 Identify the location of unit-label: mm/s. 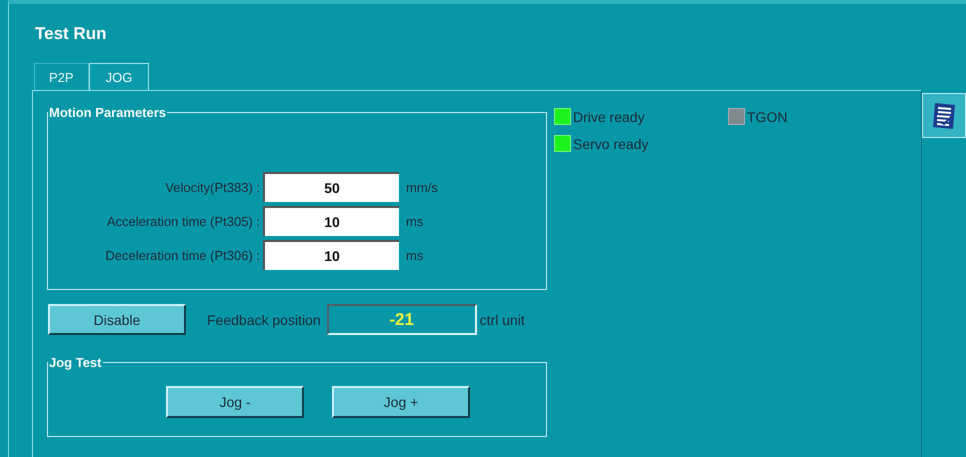
(422, 187).